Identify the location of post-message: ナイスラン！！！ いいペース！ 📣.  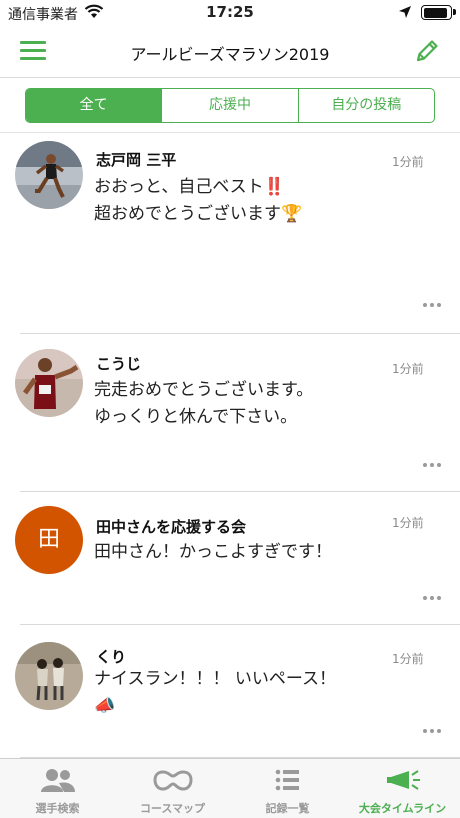
(215, 692).